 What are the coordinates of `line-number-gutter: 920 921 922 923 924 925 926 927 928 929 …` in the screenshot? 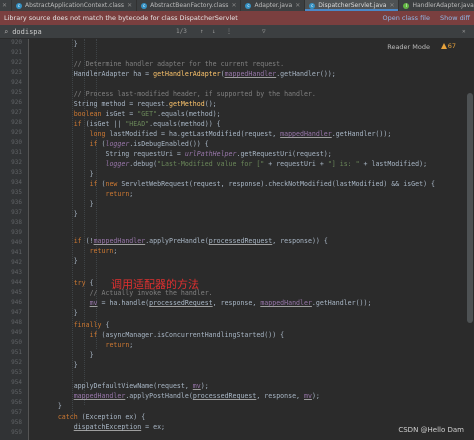 It's located at (14, 239).